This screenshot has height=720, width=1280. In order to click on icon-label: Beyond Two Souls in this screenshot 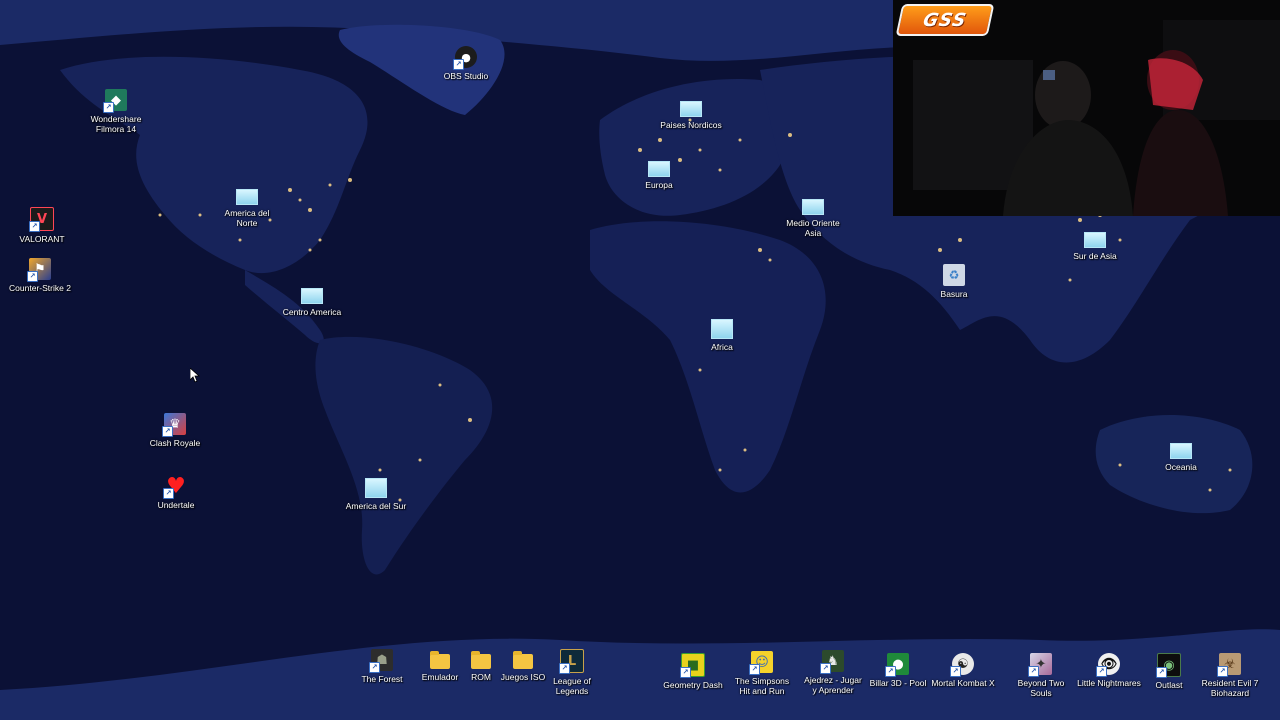, I will do `click(1041, 688)`.